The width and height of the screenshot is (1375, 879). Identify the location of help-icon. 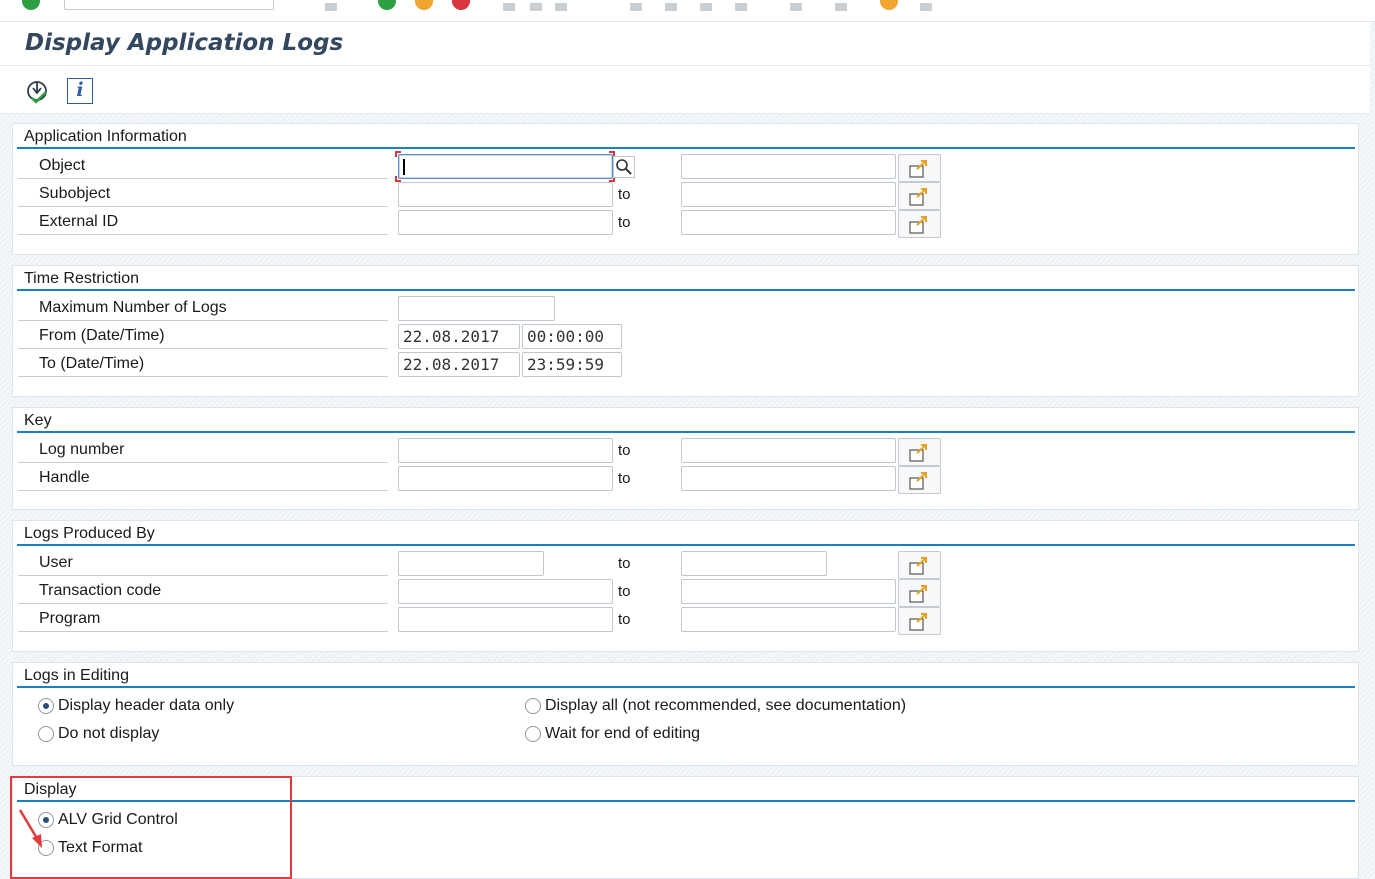
(889, 5).